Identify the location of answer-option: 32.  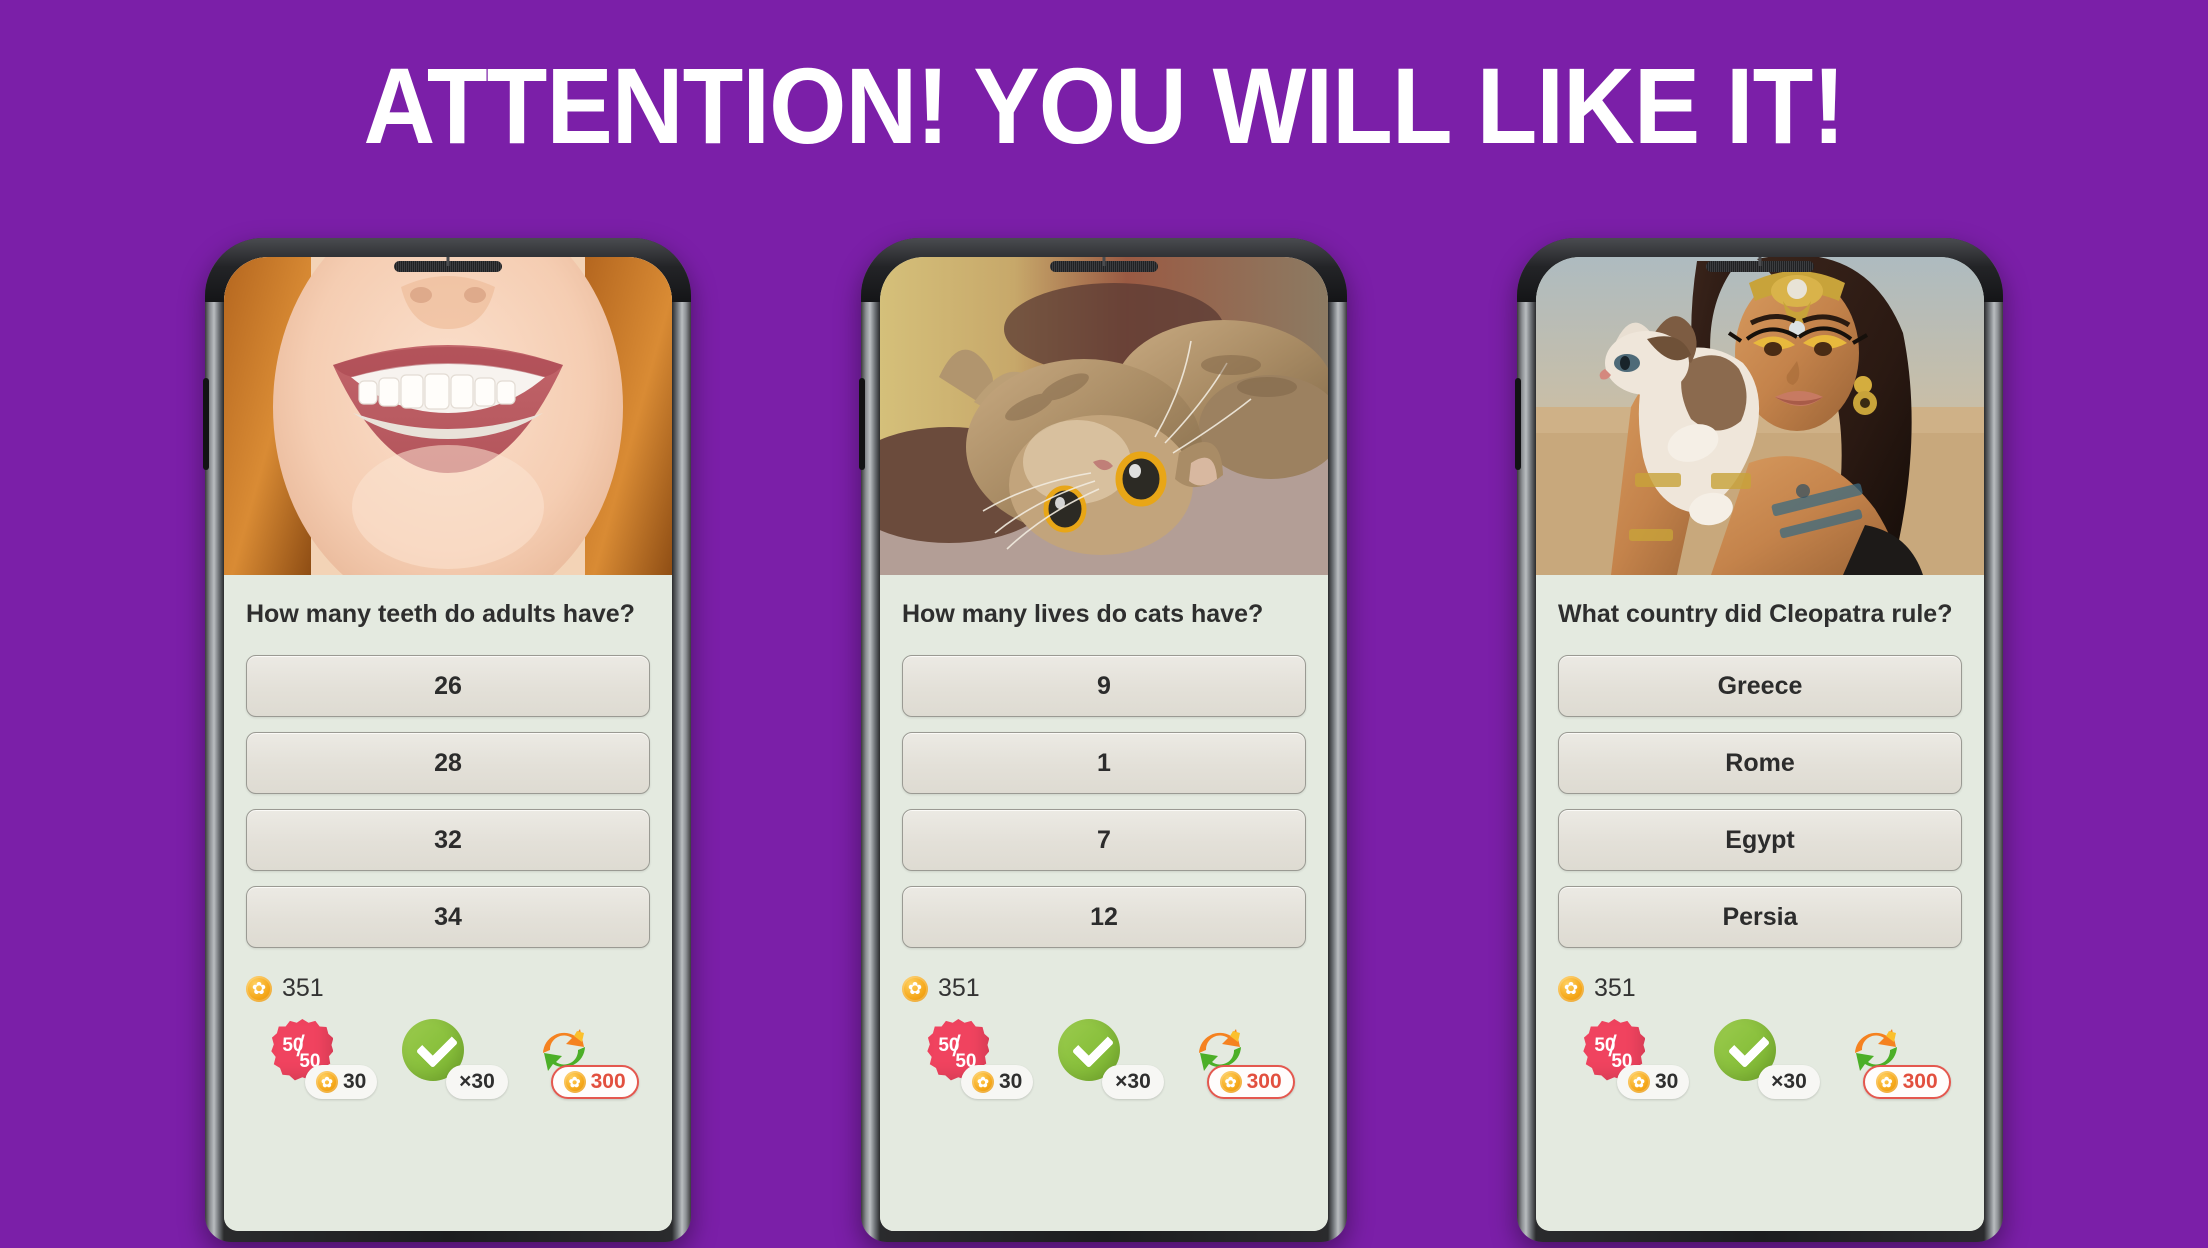
(448, 840).